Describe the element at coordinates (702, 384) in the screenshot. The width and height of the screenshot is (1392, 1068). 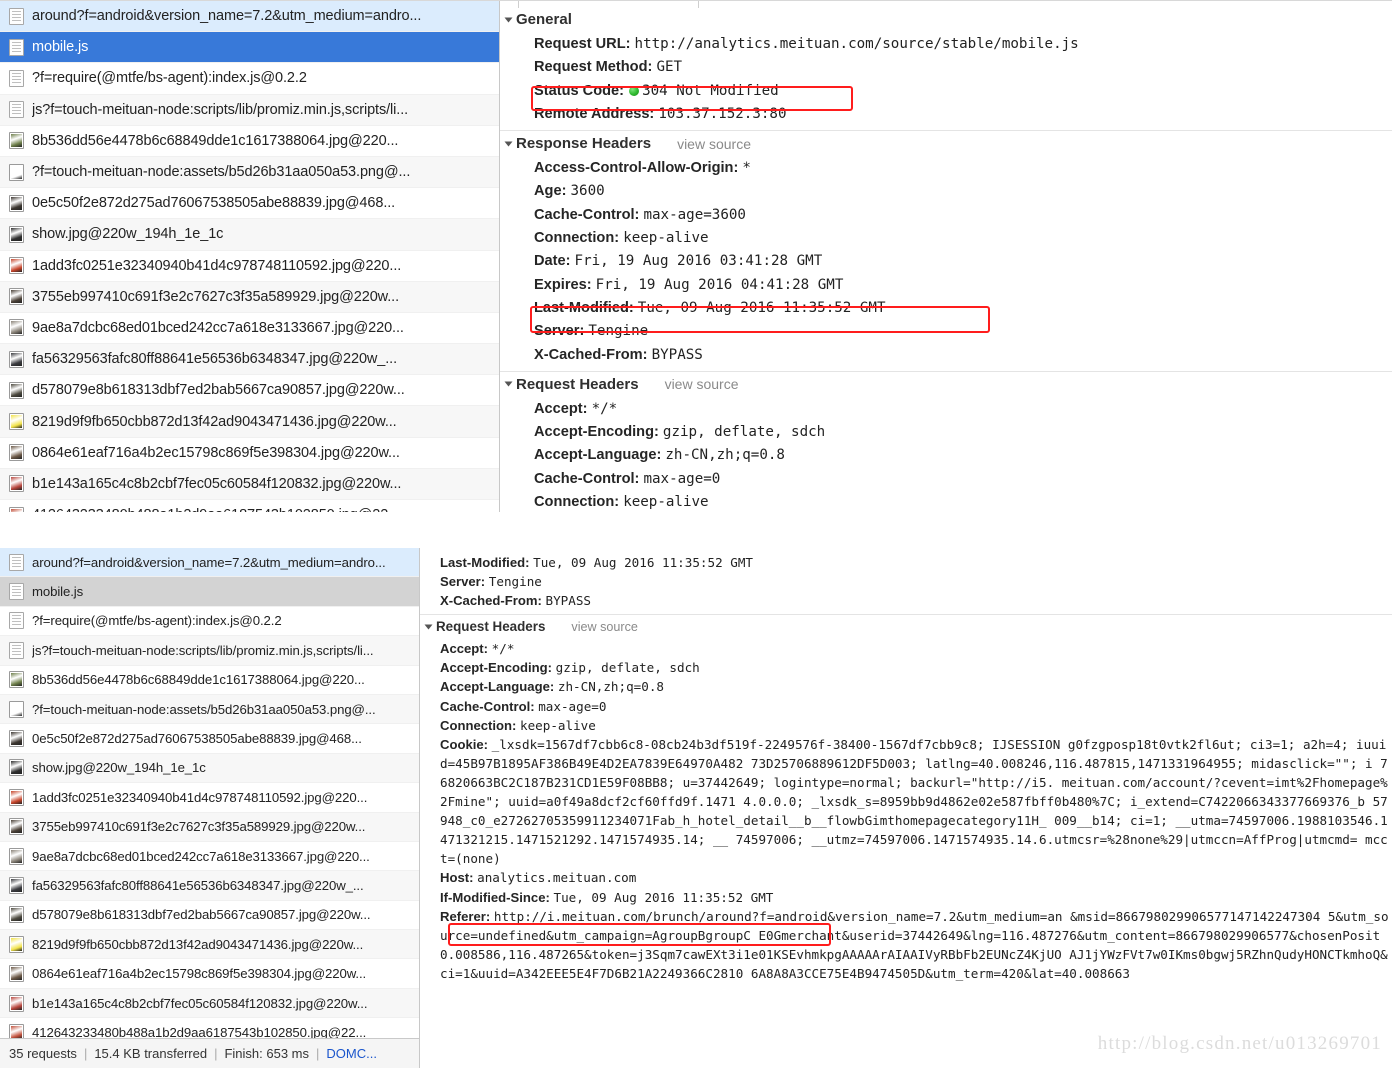
I see `view-source-link-request: view source` at that location.